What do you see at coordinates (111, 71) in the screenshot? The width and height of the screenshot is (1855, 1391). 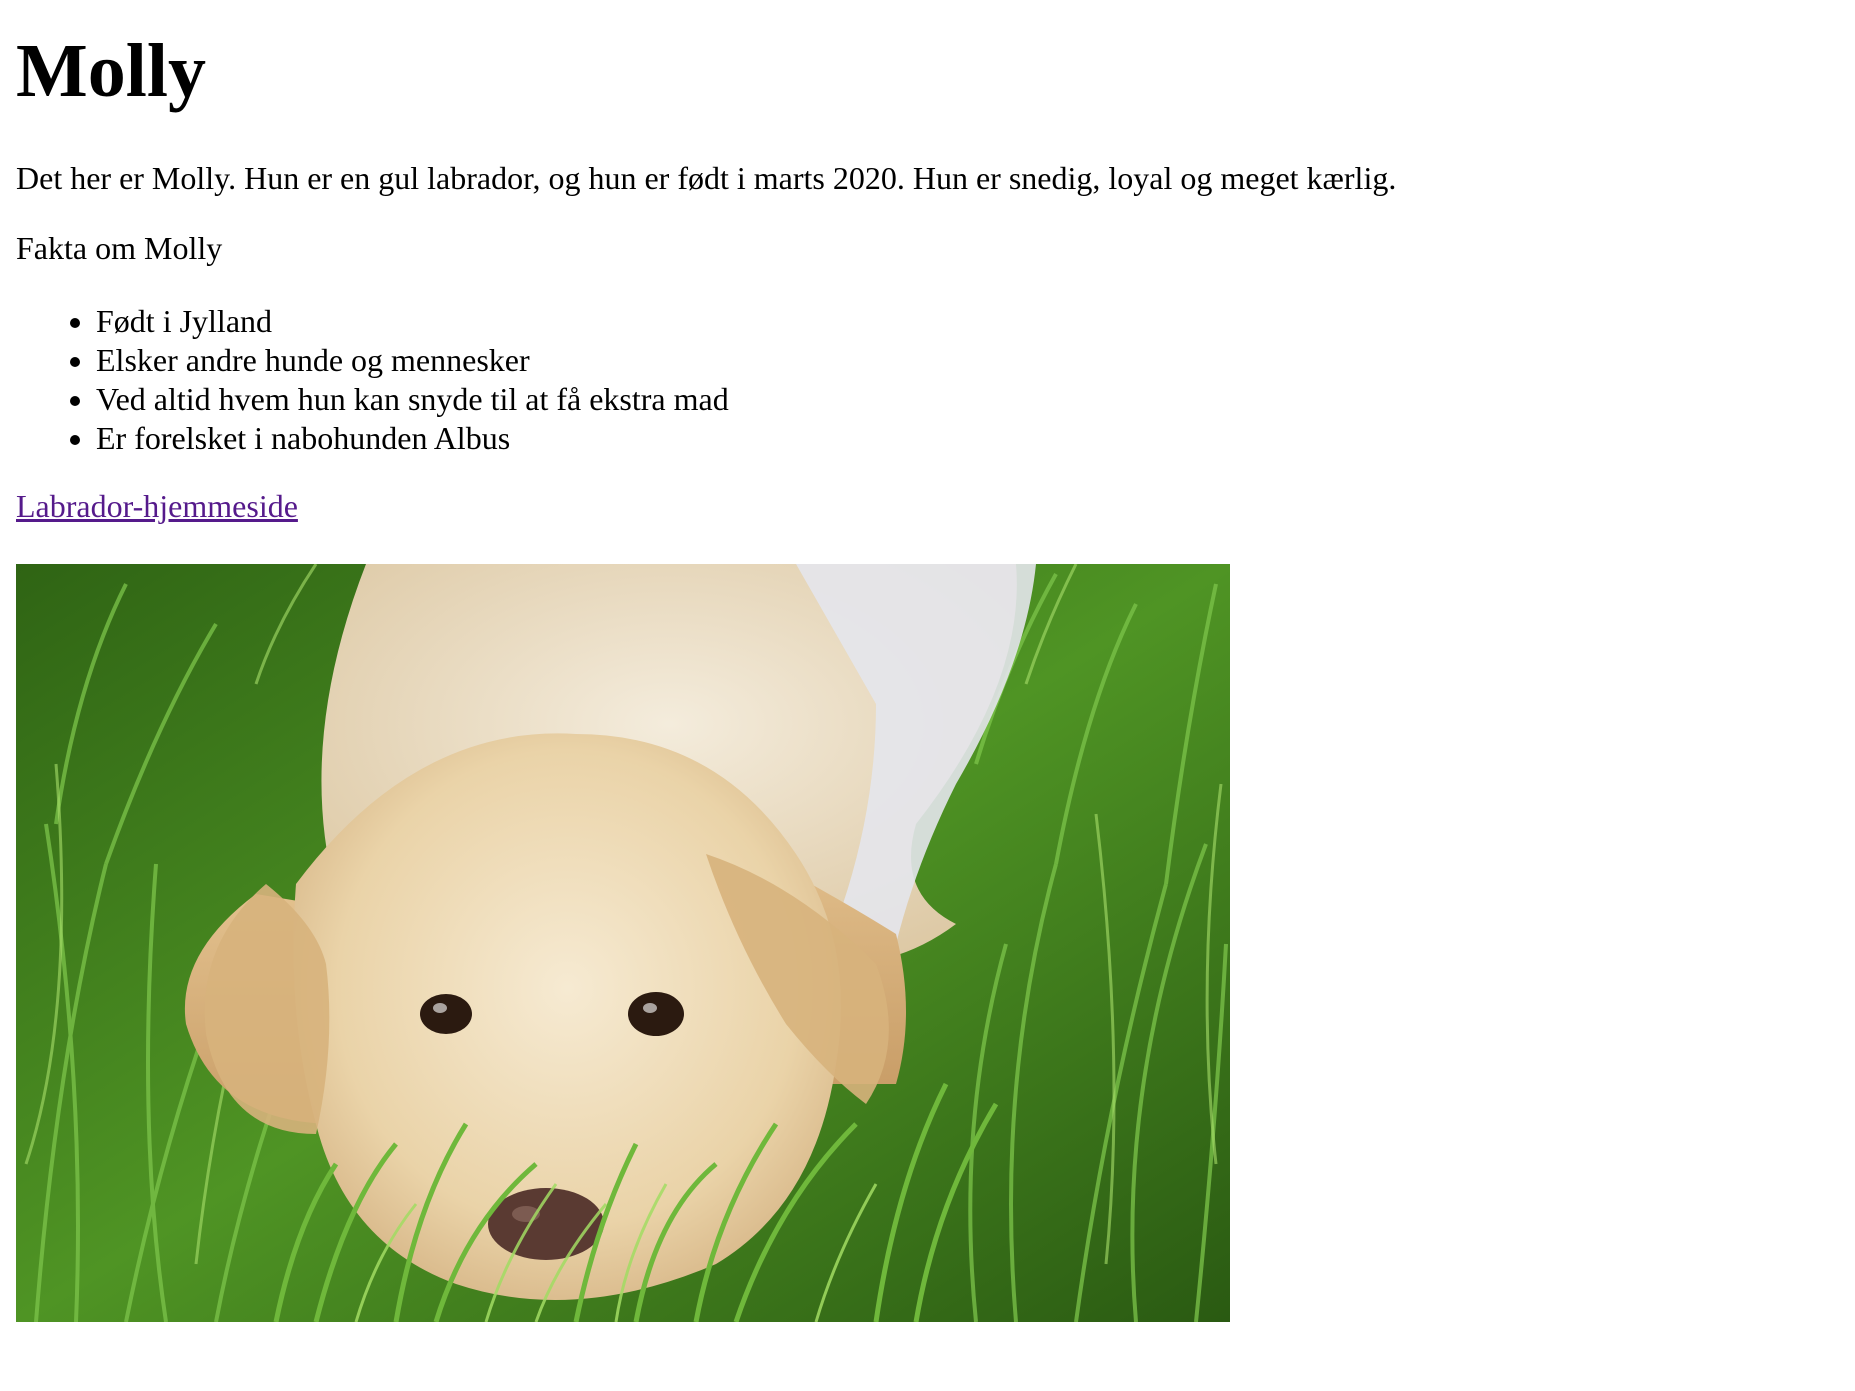 I see `page-title: Molly` at bounding box center [111, 71].